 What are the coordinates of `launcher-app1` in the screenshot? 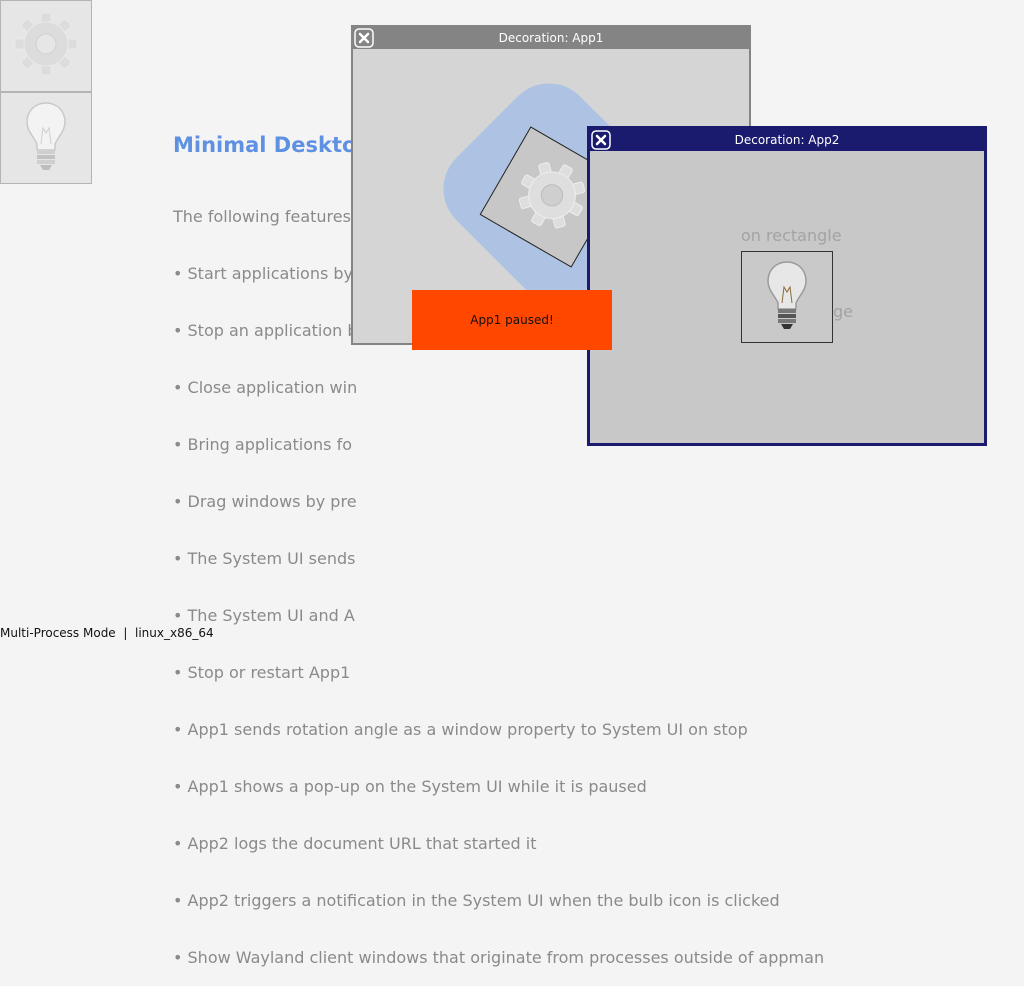 It's located at (46, 46).